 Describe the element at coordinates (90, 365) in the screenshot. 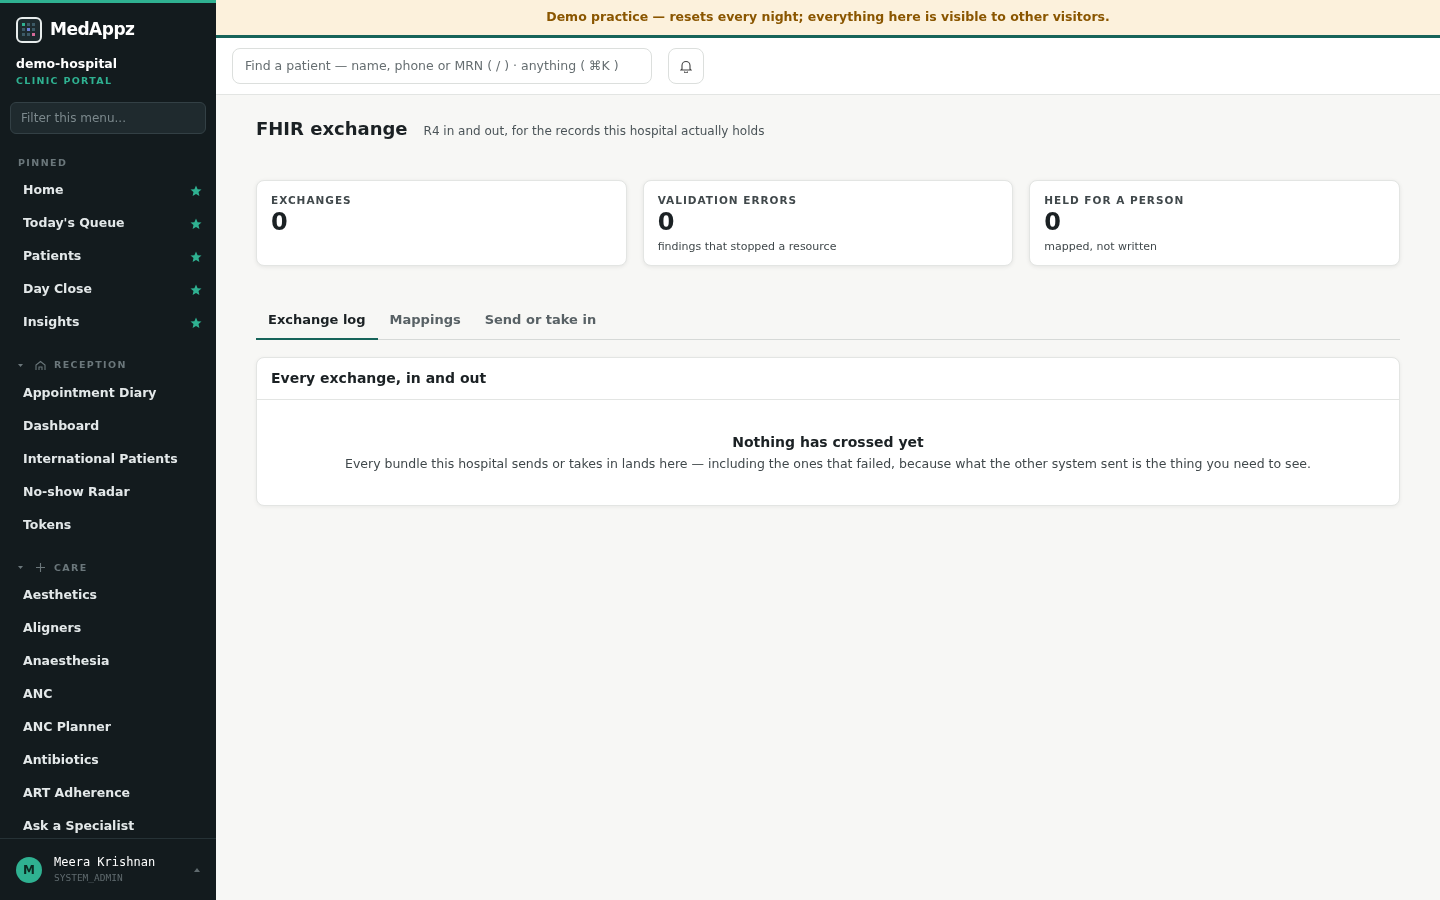

I see `section-heading: RECEPTION` at that location.